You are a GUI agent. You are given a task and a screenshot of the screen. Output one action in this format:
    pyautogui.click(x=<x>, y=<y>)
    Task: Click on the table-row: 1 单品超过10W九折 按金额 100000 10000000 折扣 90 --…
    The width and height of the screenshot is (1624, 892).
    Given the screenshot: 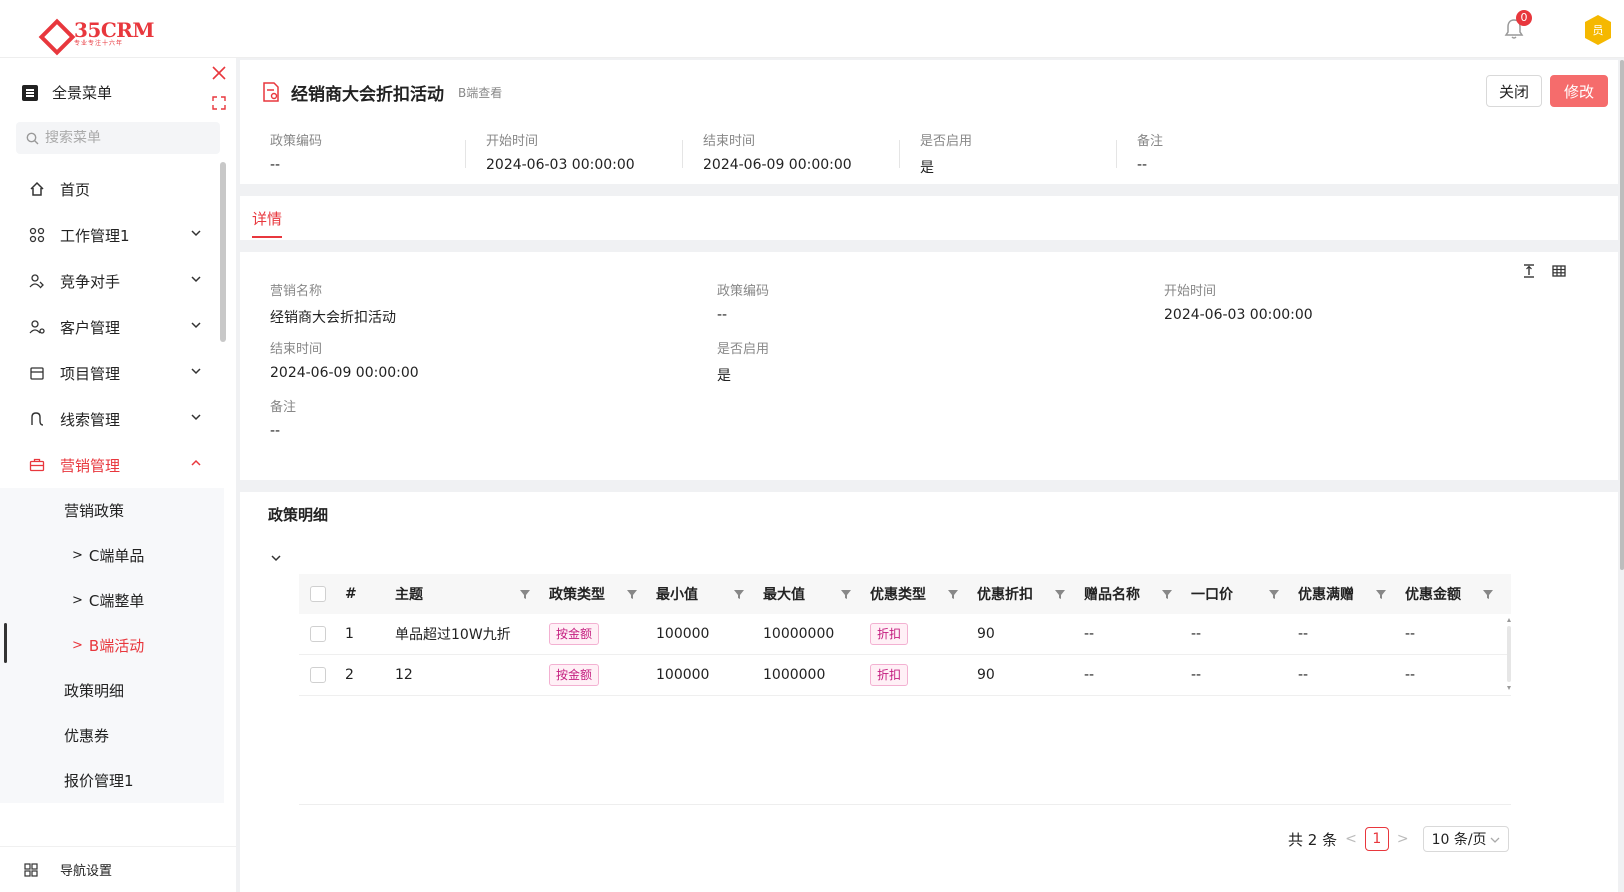 What is the action you would take?
    pyautogui.click(x=905, y=634)
    